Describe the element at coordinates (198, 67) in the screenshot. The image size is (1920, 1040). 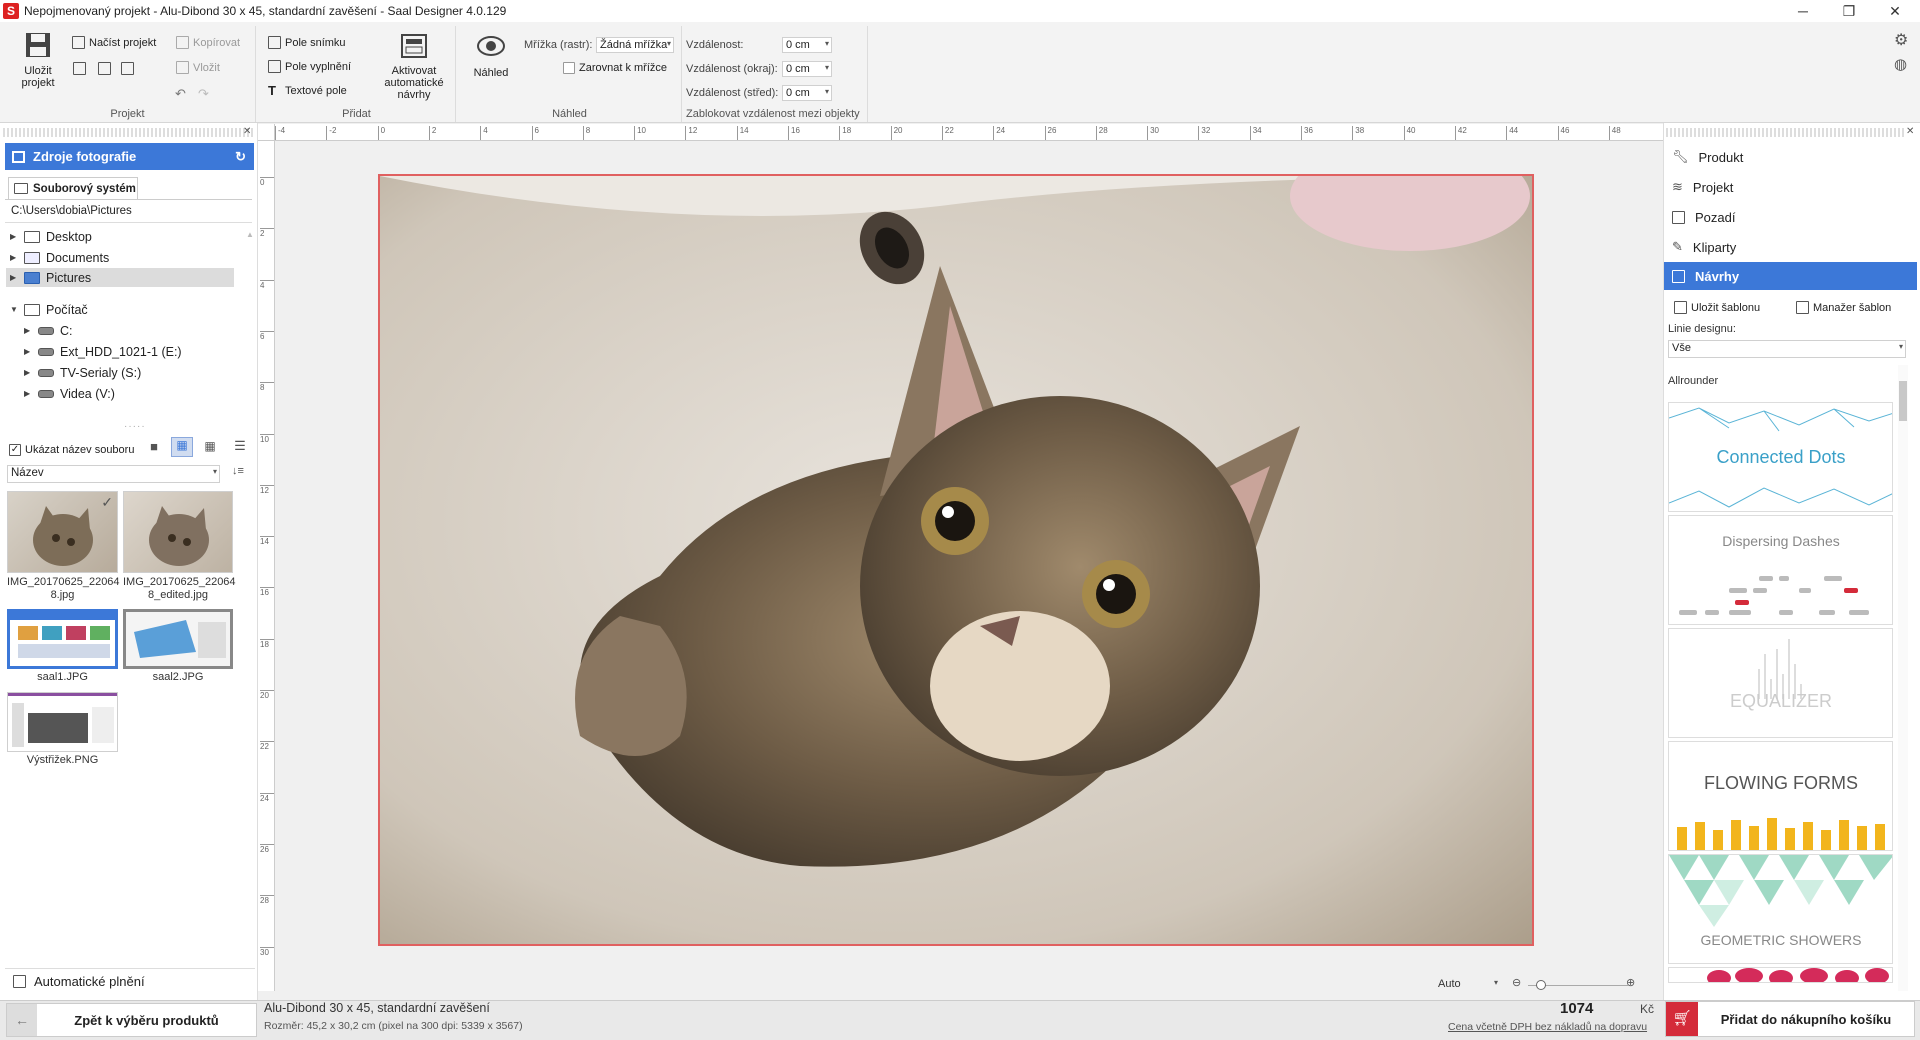
I see `paste-button: Vložit` at that location.